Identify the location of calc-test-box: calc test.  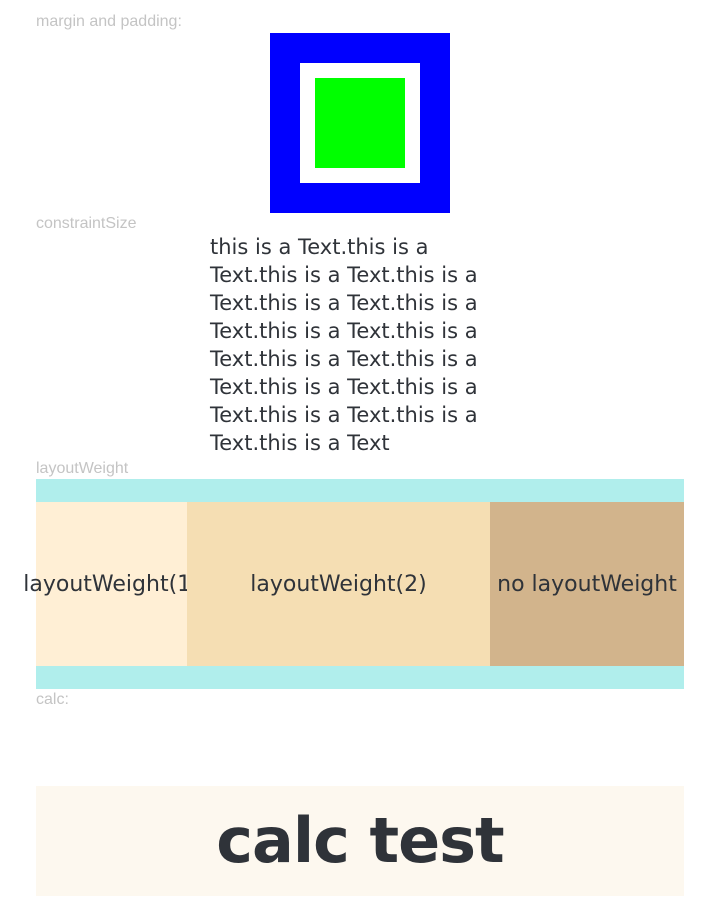
(360, 841).